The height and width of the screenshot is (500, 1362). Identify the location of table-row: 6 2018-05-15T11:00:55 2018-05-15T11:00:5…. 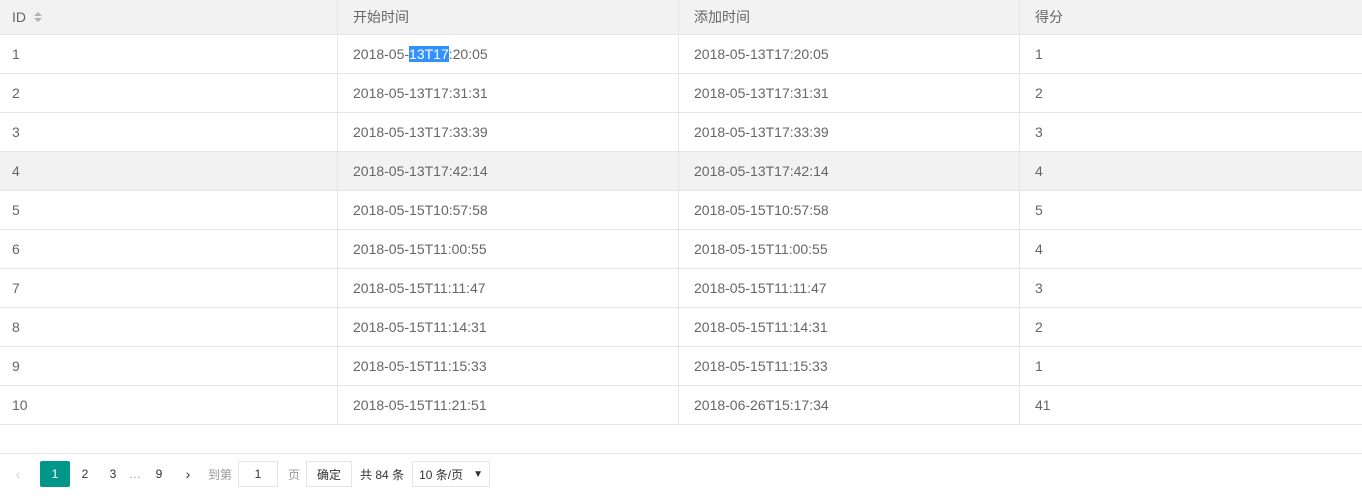
(681, 249).